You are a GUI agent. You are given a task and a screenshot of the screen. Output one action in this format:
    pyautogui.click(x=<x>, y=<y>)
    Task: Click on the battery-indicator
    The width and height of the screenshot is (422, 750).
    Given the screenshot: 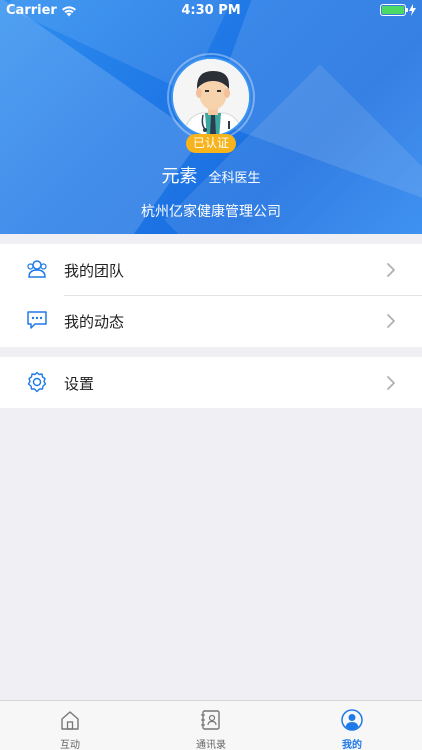 What is the action you would take?
    pyautogui.click(x=398, y=10)
    